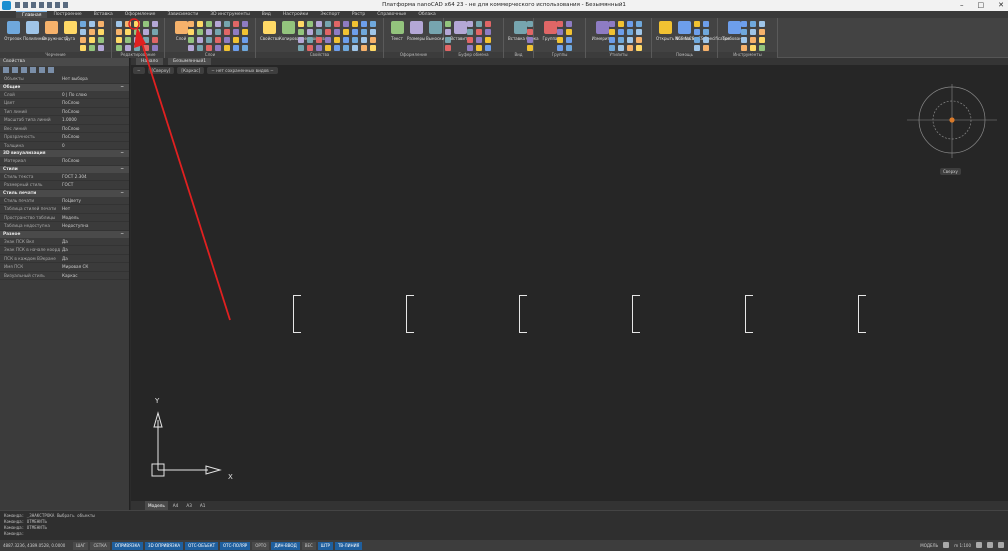  What do you see at coordinates (285, 545) in the screenshot?
I see `status-toggle: ДИН-ВВОД` at bounding box center [285, 545].